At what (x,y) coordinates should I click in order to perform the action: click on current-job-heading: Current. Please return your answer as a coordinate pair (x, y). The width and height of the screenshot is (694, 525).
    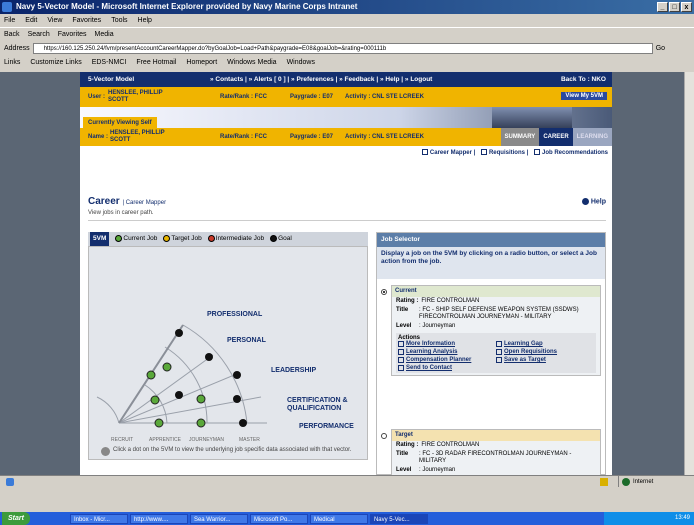
    Looking at the image, I should click on (496, 291).